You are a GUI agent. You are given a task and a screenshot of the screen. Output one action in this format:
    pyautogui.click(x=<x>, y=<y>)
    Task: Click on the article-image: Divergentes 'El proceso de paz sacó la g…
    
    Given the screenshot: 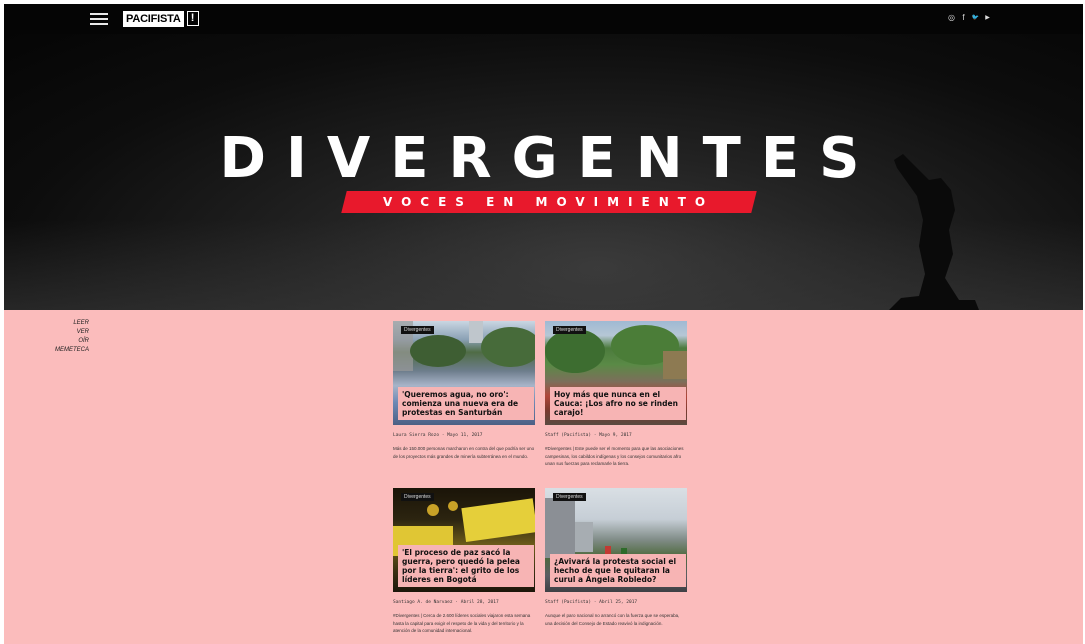 What is the action you would take?
    pyautogui.click(x=464, y=540)
    